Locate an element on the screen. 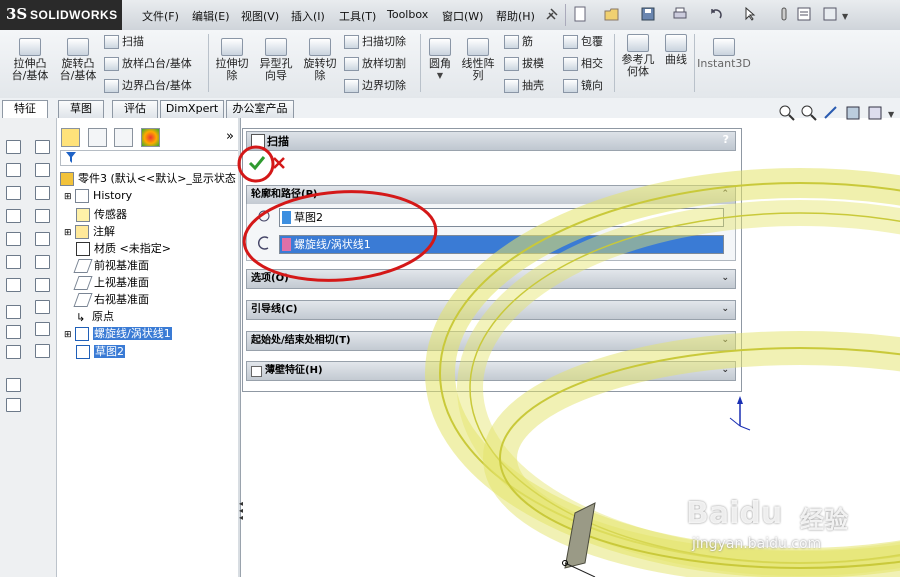 The width and height of the screenshot is (900, 577). revolve-cut-button: 旋转切 除 is located at coordinates (320, 60).